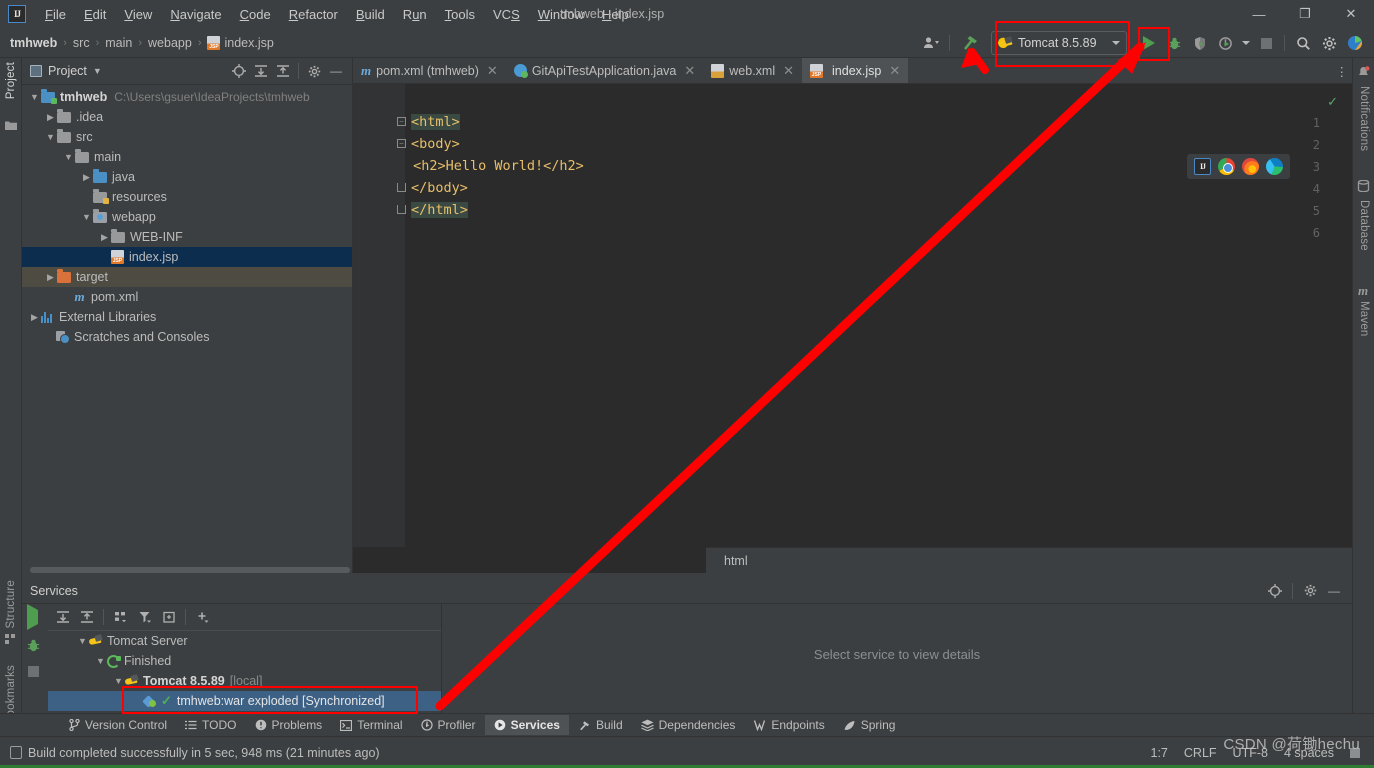 The image size is (1374, 768). Describe the element at coordinates (415, 14) in the screenshot. I see `menu-item-run: Run` at that location.